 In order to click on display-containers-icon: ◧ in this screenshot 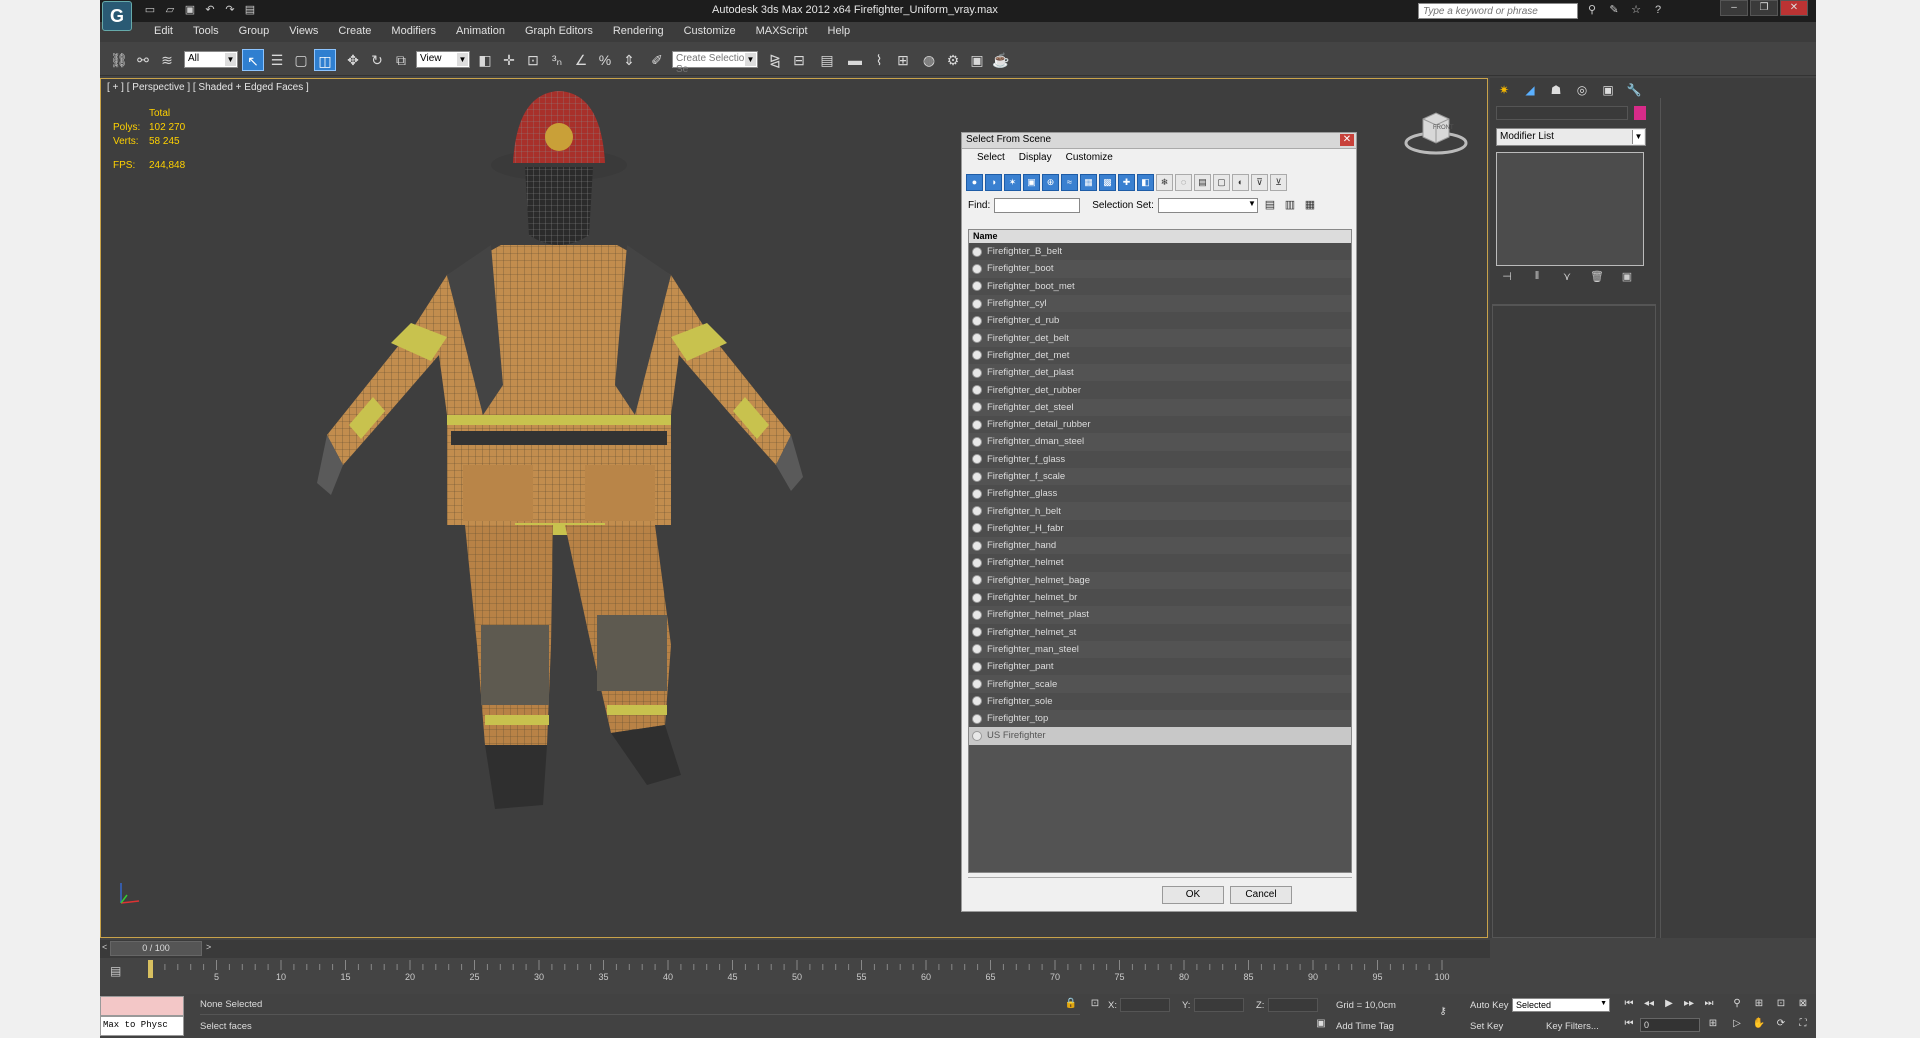, I will do `click(1145, 182)`.